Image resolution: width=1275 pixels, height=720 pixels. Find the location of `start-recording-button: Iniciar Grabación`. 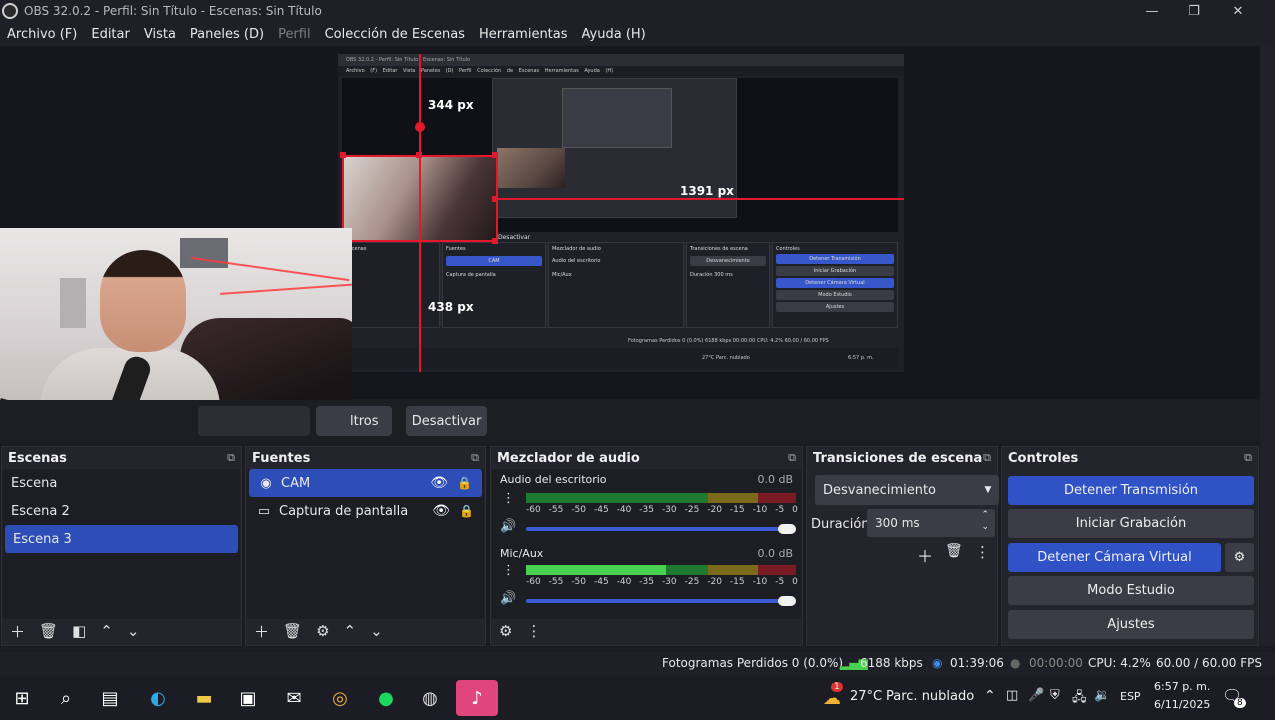

start-recording-button: Iniciar Grabación is located at coordinates (1131, 523).